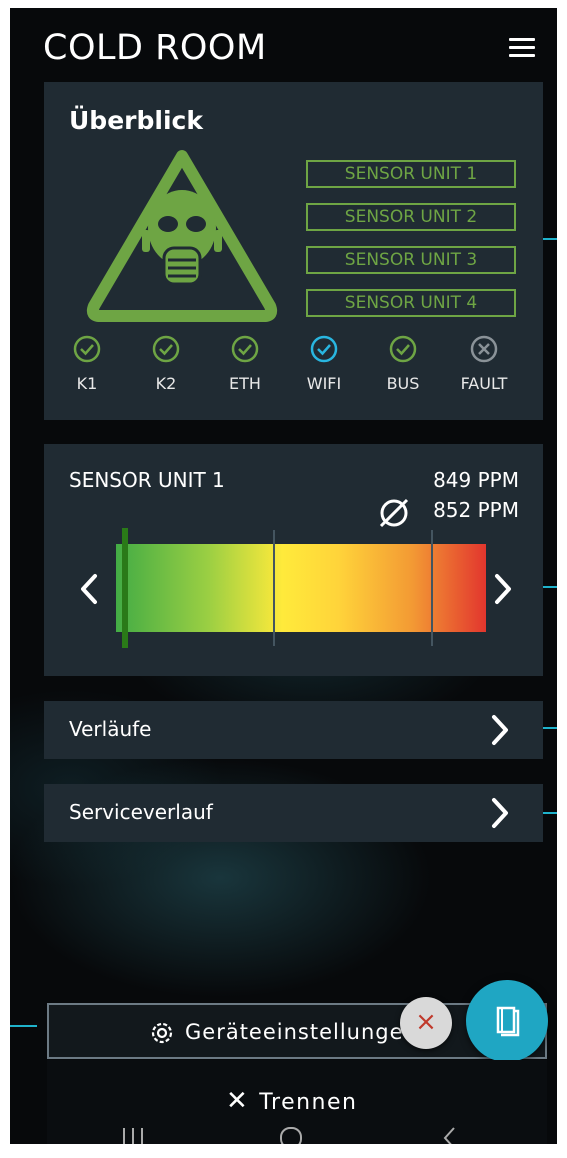  Describe the element at coordinates (245, 383) in the screenshot. I see `status-label: ETH` at that location.